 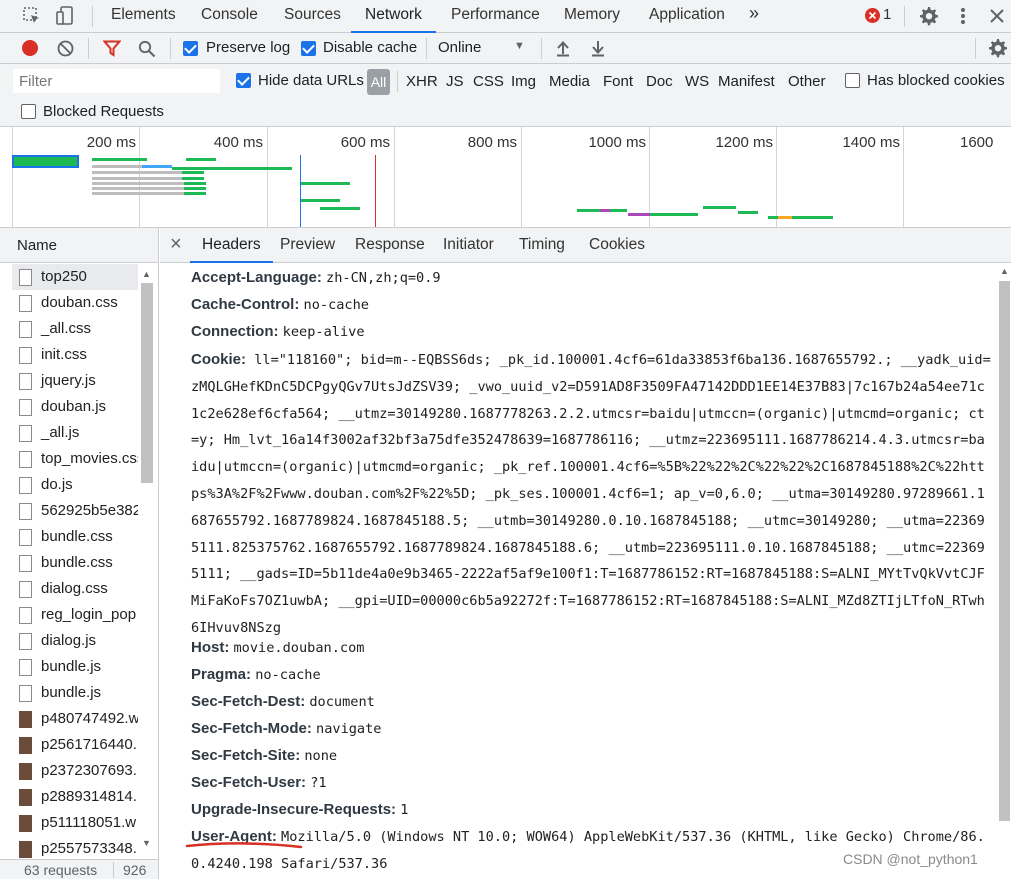 I want to click on tab-response: Response, so click(x=390, y=245).